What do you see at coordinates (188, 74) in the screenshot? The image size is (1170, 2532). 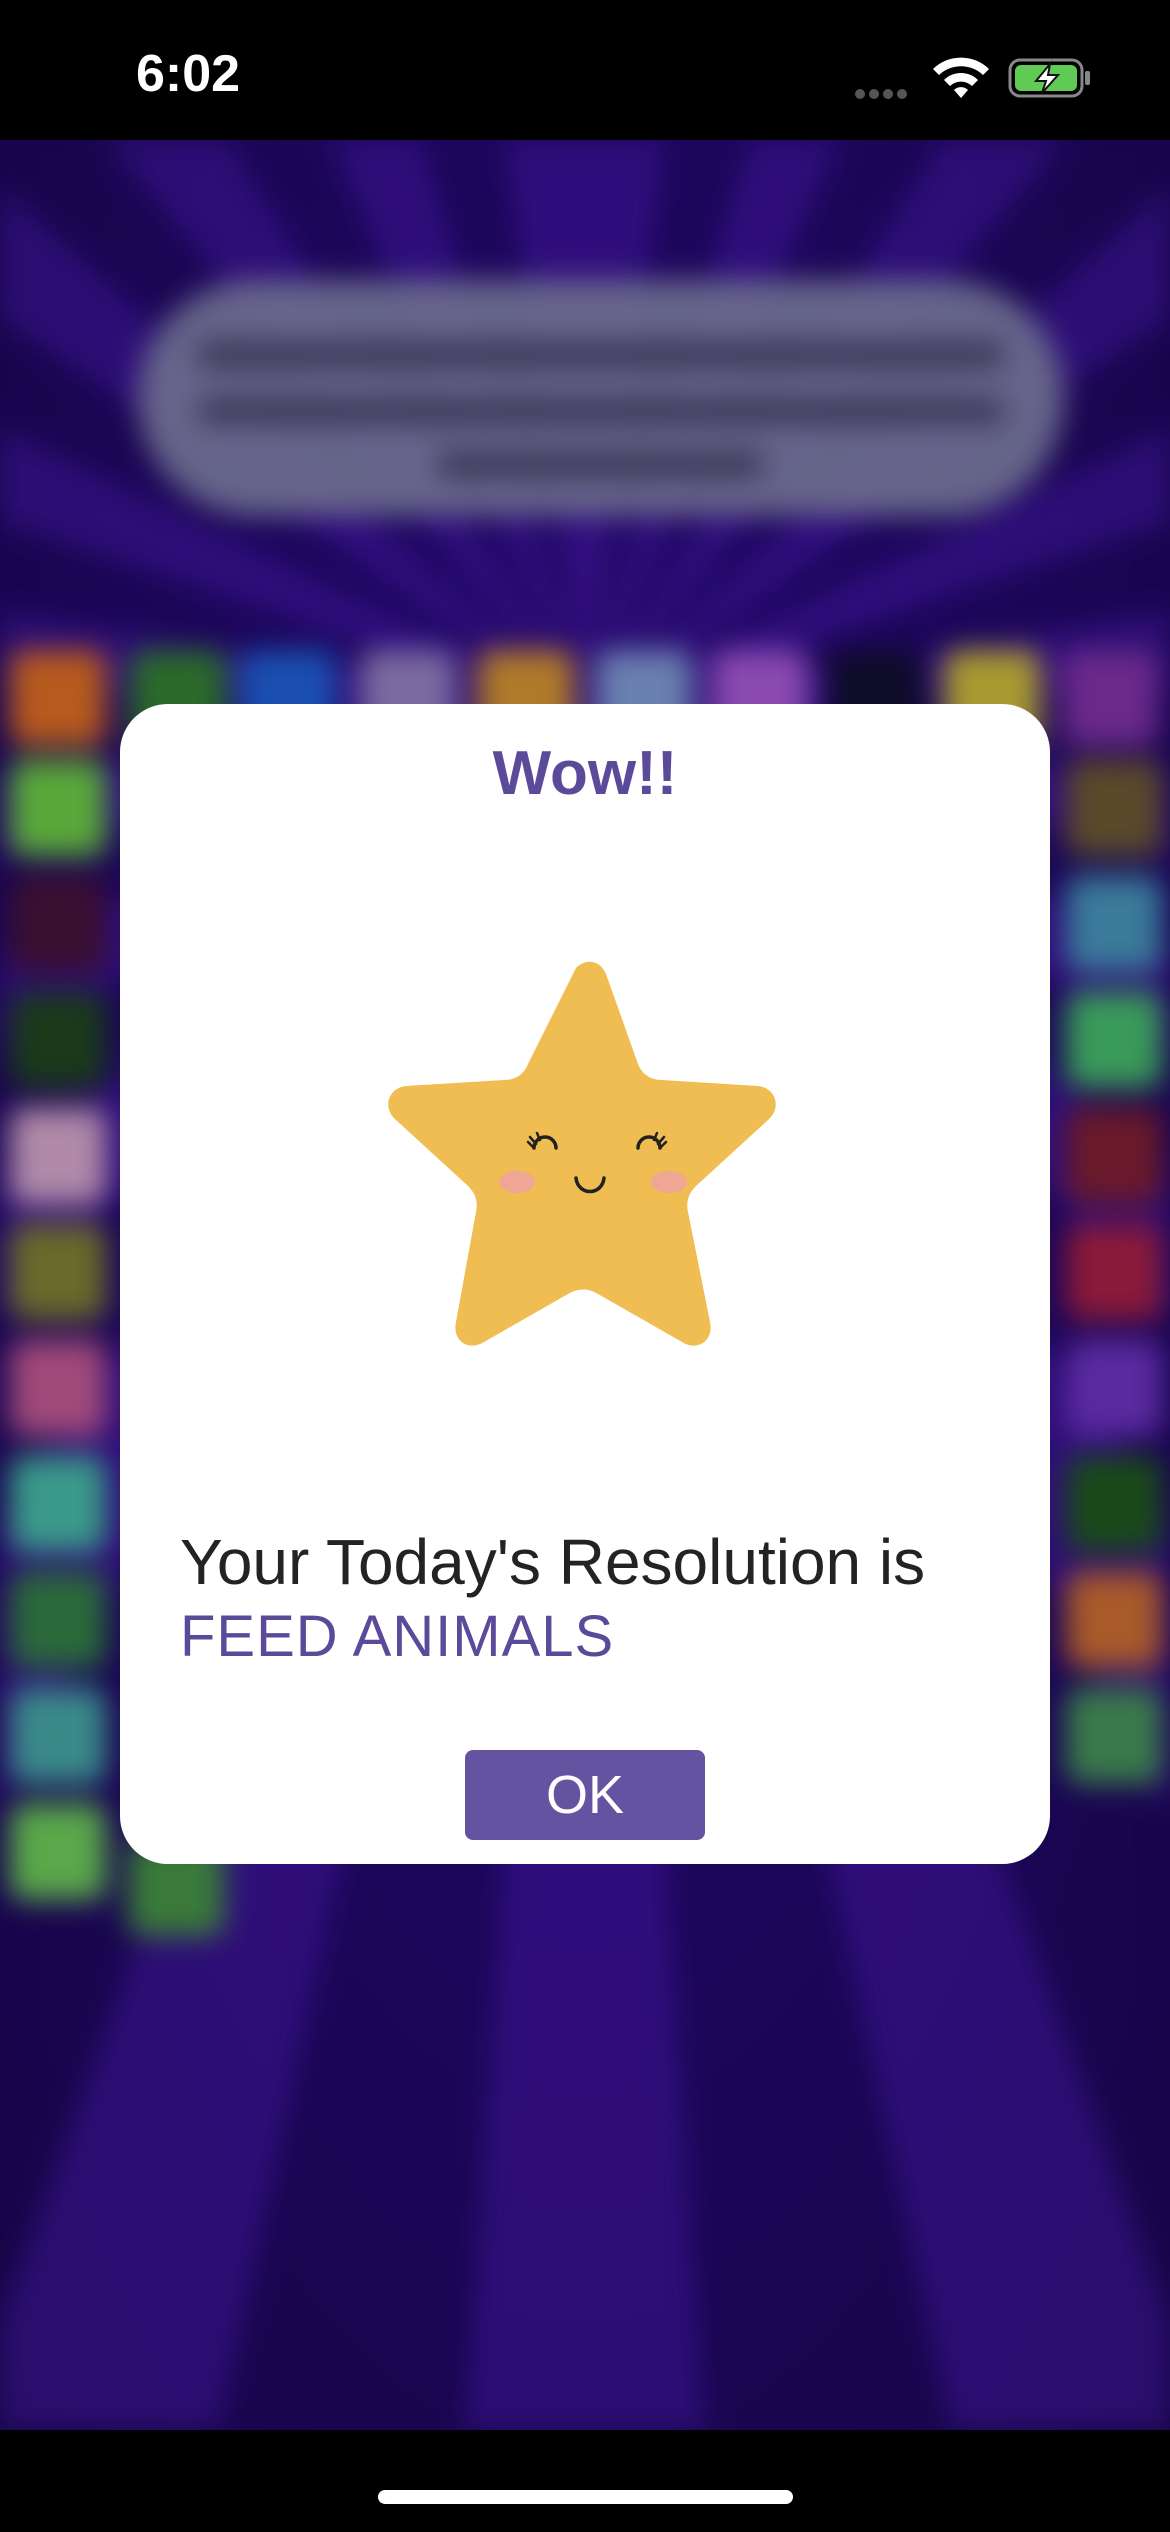 I see `status-time: 6:02` at bounding box center [188, 74].